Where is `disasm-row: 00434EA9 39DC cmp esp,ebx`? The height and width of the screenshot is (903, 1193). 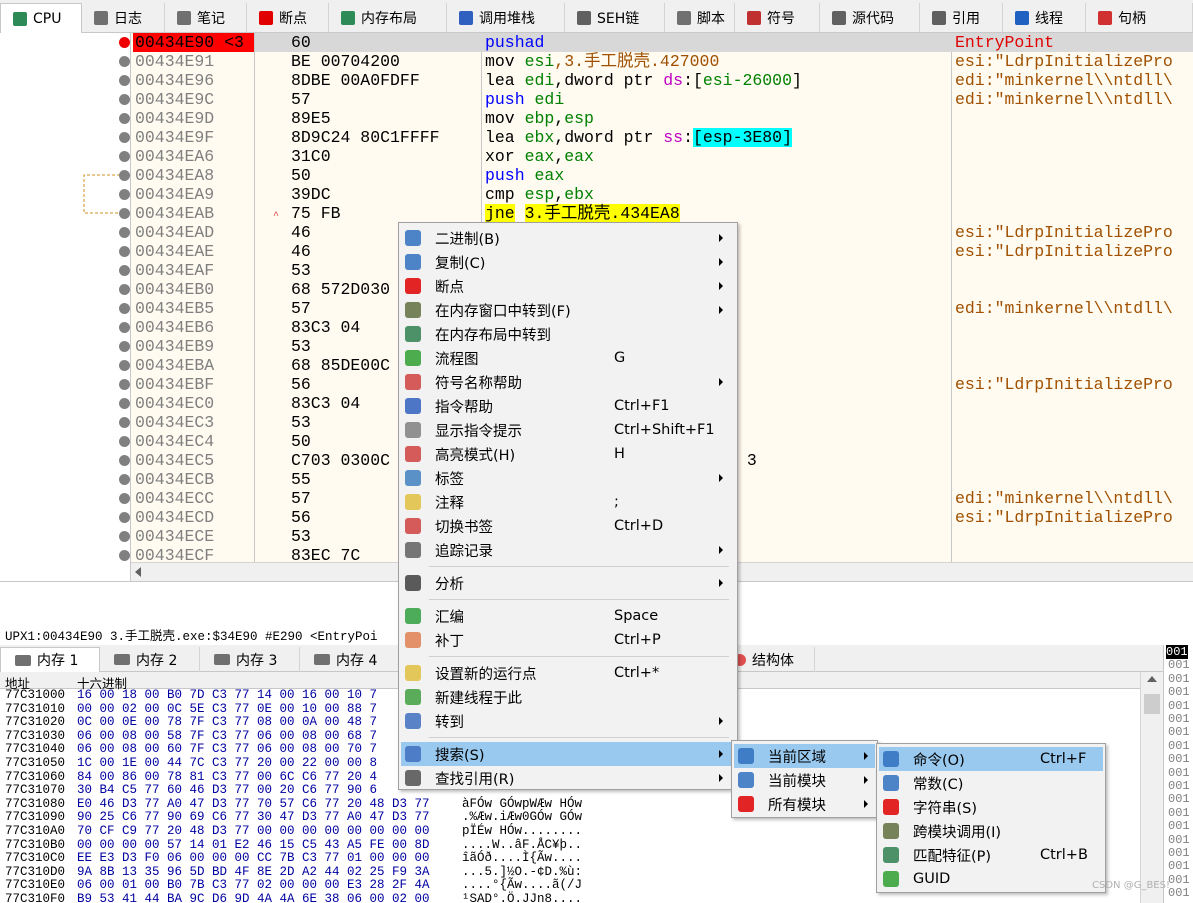
disasm-row: 00434EA9 39DC cmp esp,ebx is located at coordinates (596, 194).